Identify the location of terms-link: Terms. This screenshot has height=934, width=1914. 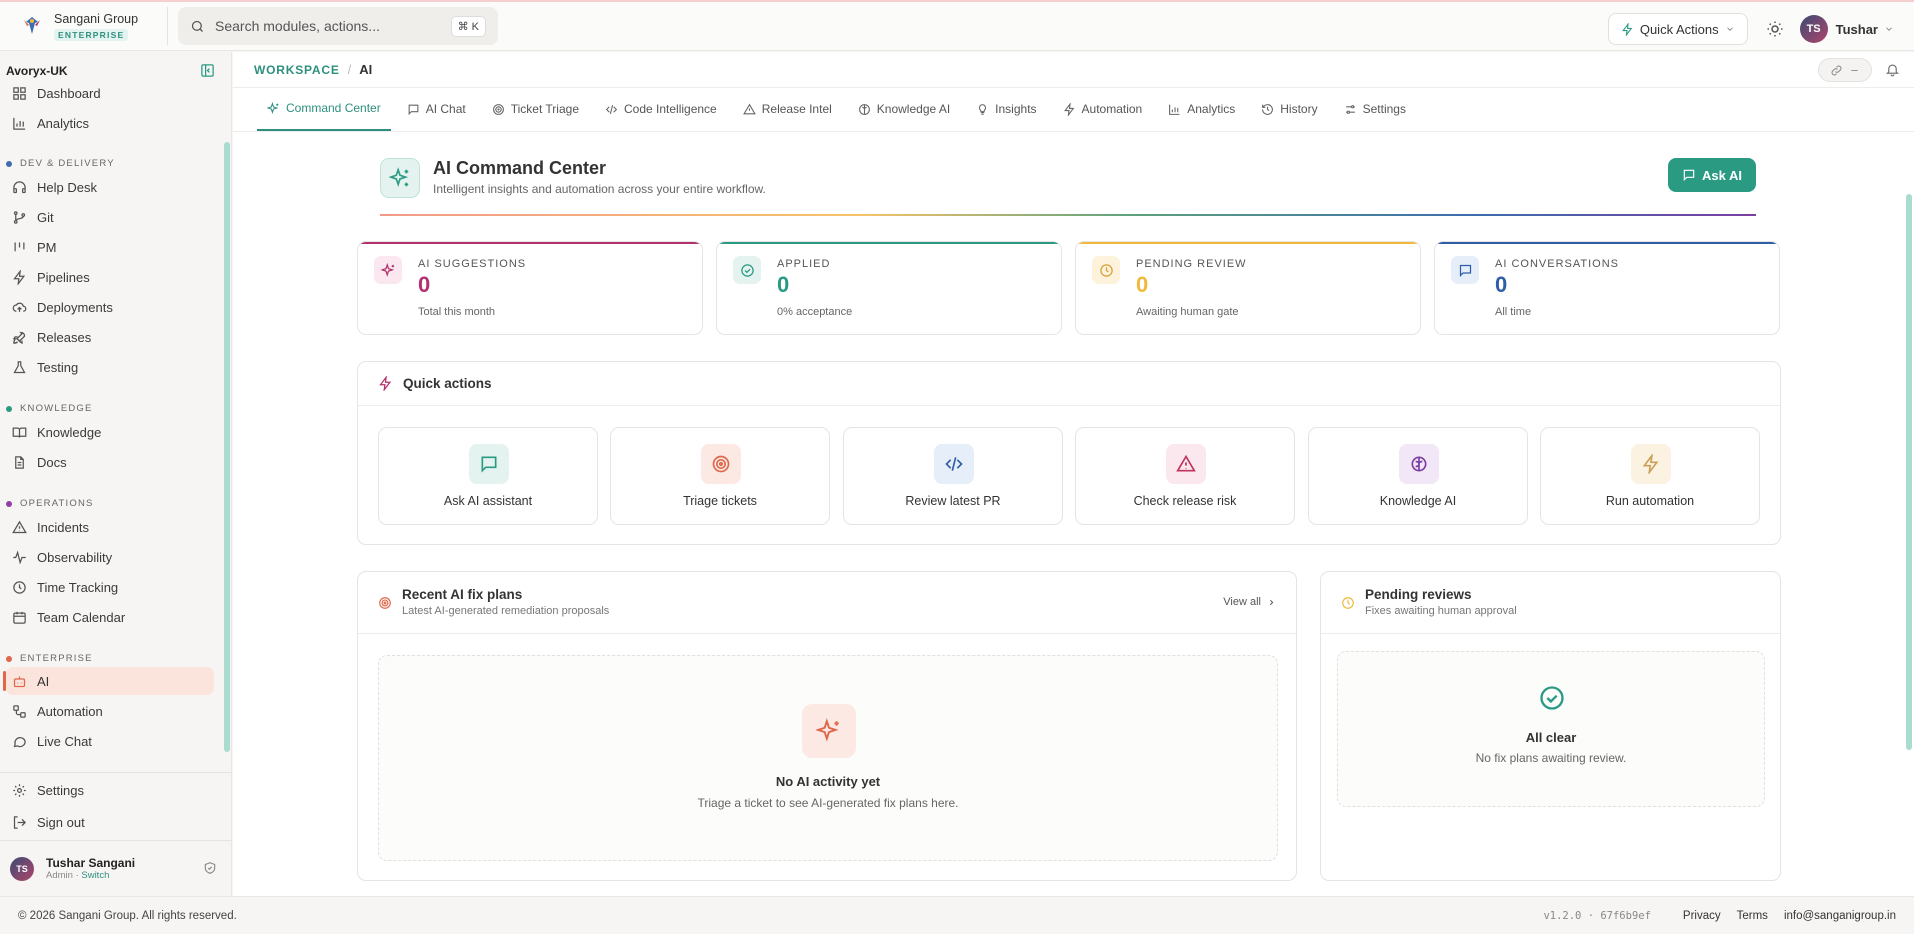
(1752, 916).